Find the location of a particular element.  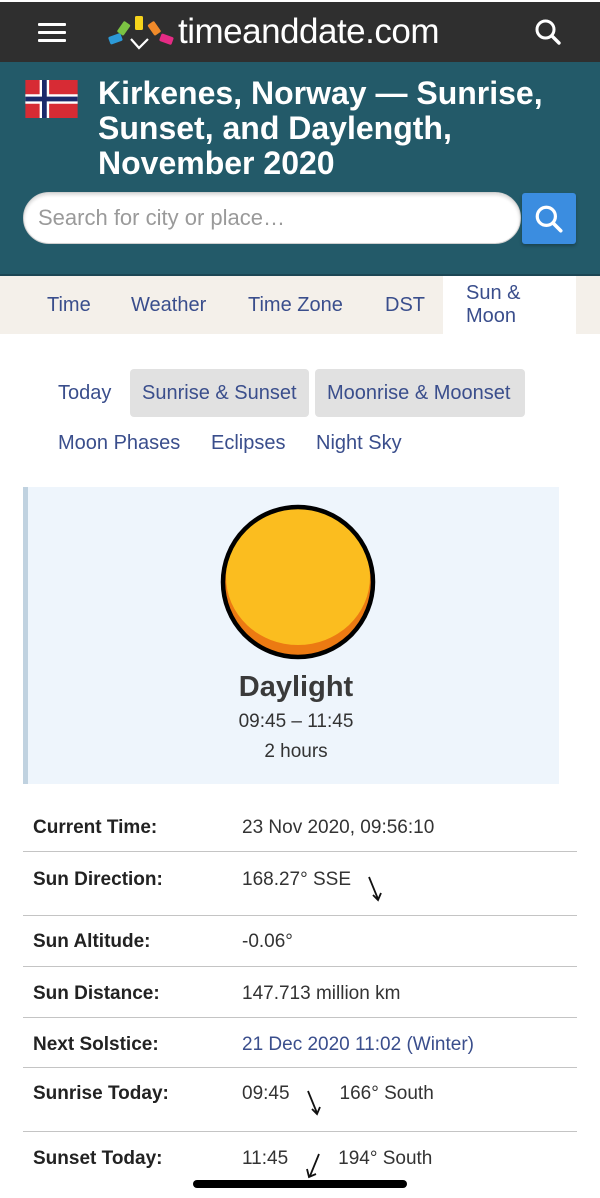

tab-time: Time is located at coordinates (69, 305).